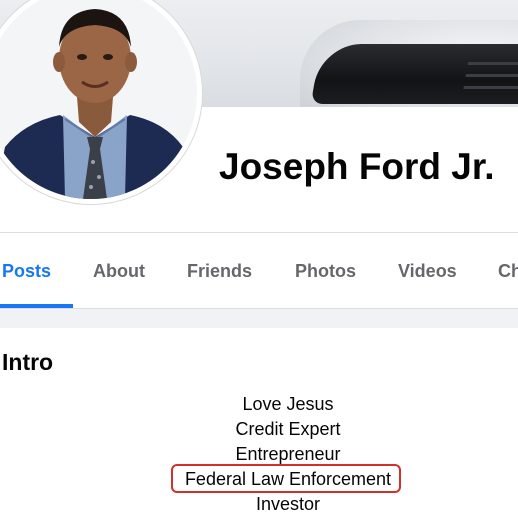 This screenshot has width=518, height=517. I want to click on tab-videos: Videos, so click(427, 271).